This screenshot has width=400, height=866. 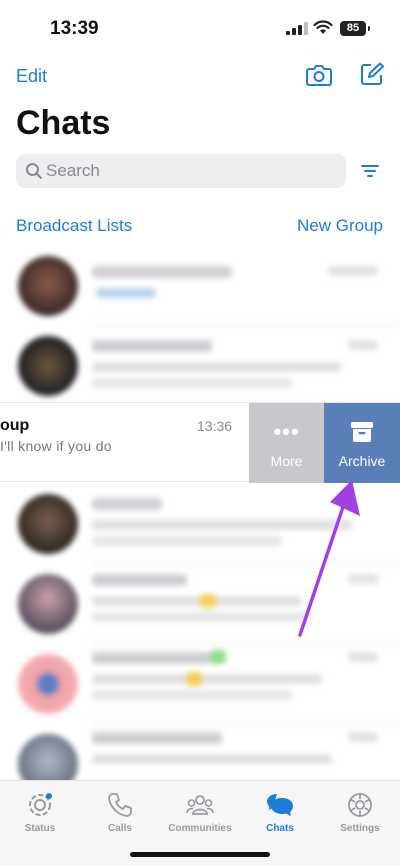 I want to click on status-bar: 13:39 85, so click(x=200, y=25).